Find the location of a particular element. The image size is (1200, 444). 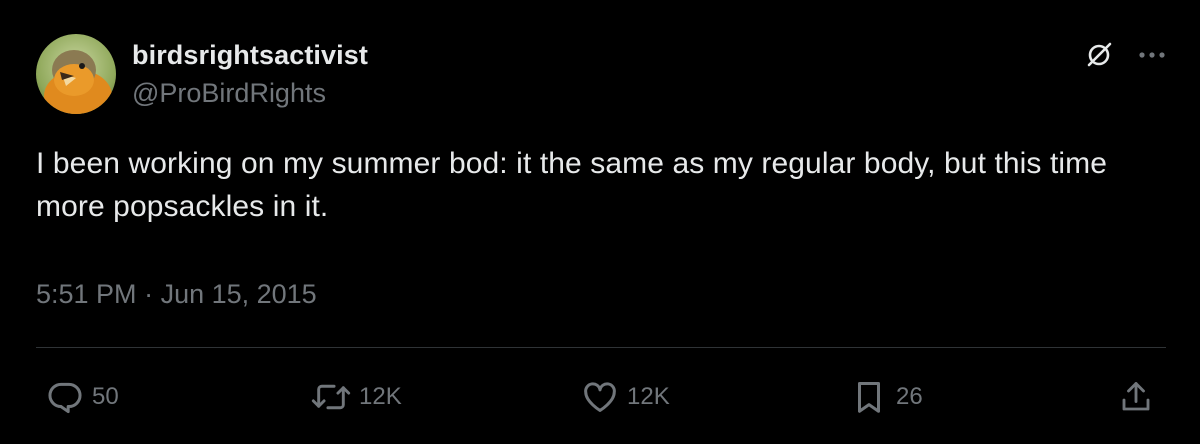

author-info: birdsrightsactivist @ProBirdRights is located at coordinates (250, 74).